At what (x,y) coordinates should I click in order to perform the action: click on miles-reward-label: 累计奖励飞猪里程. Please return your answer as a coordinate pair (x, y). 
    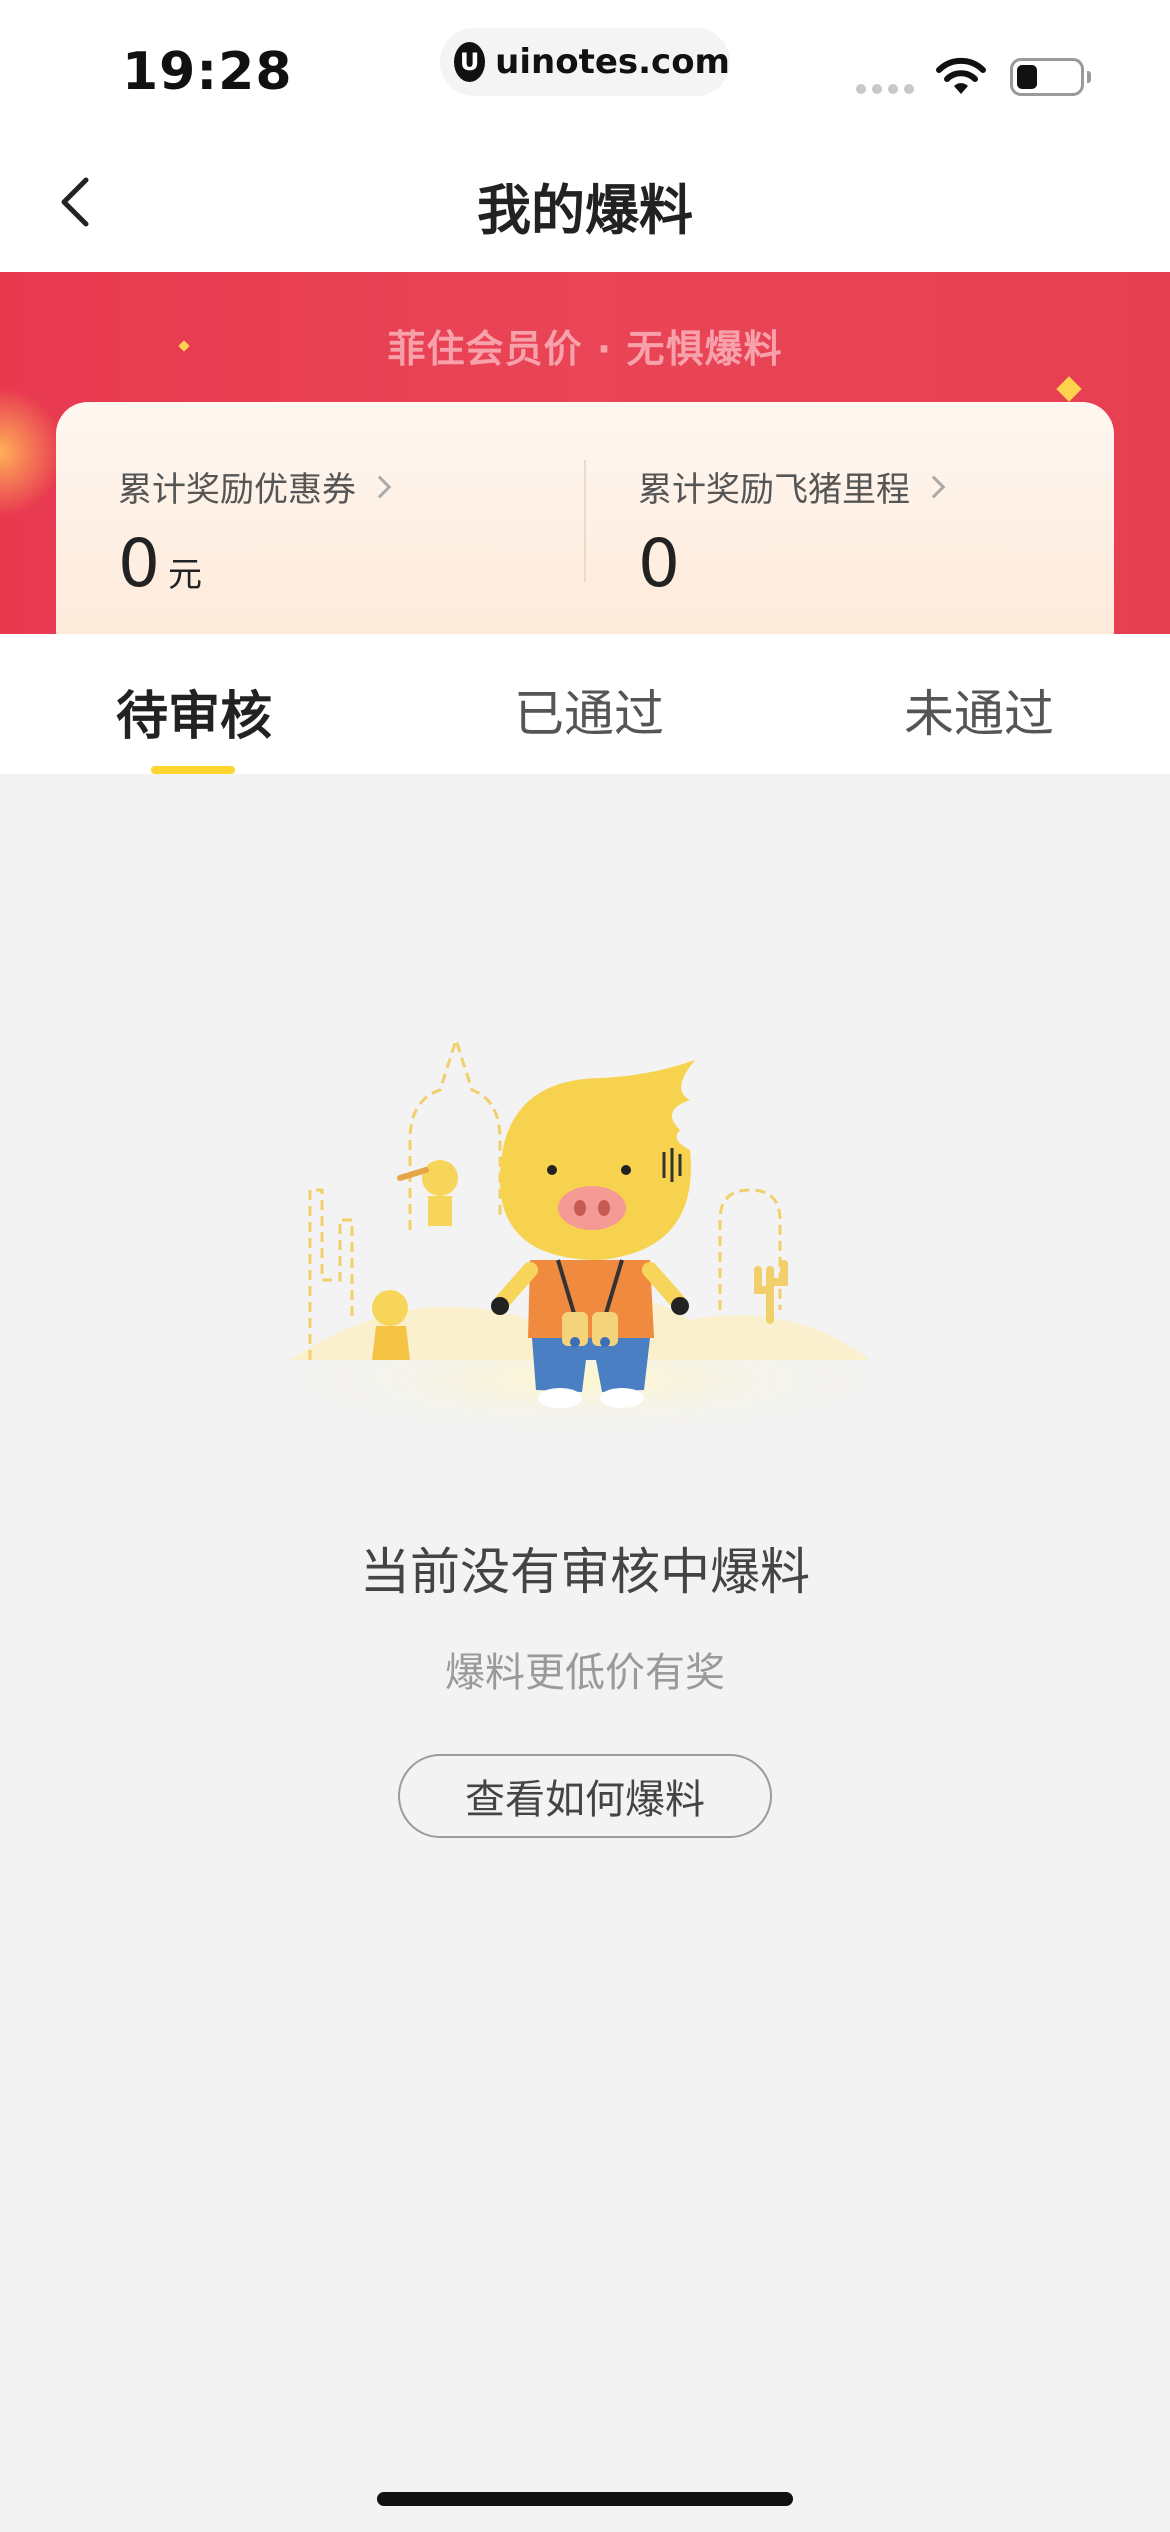
    Looking at the image, I should click on (792, 486).